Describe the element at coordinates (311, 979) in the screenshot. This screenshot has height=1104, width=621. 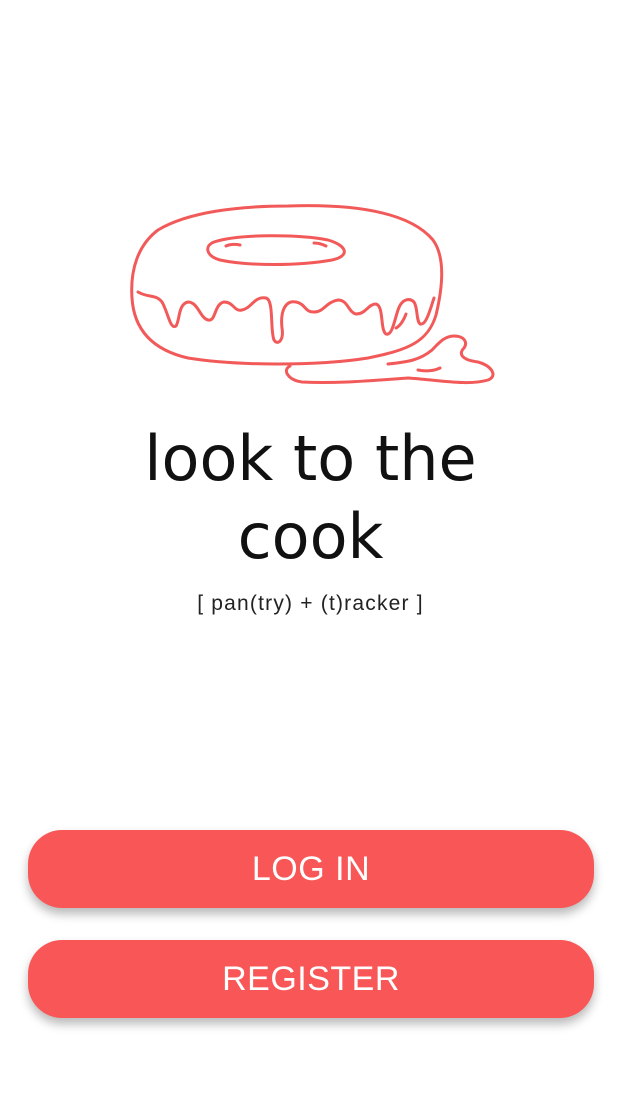
I see `register-button: REGISTER` at that location.